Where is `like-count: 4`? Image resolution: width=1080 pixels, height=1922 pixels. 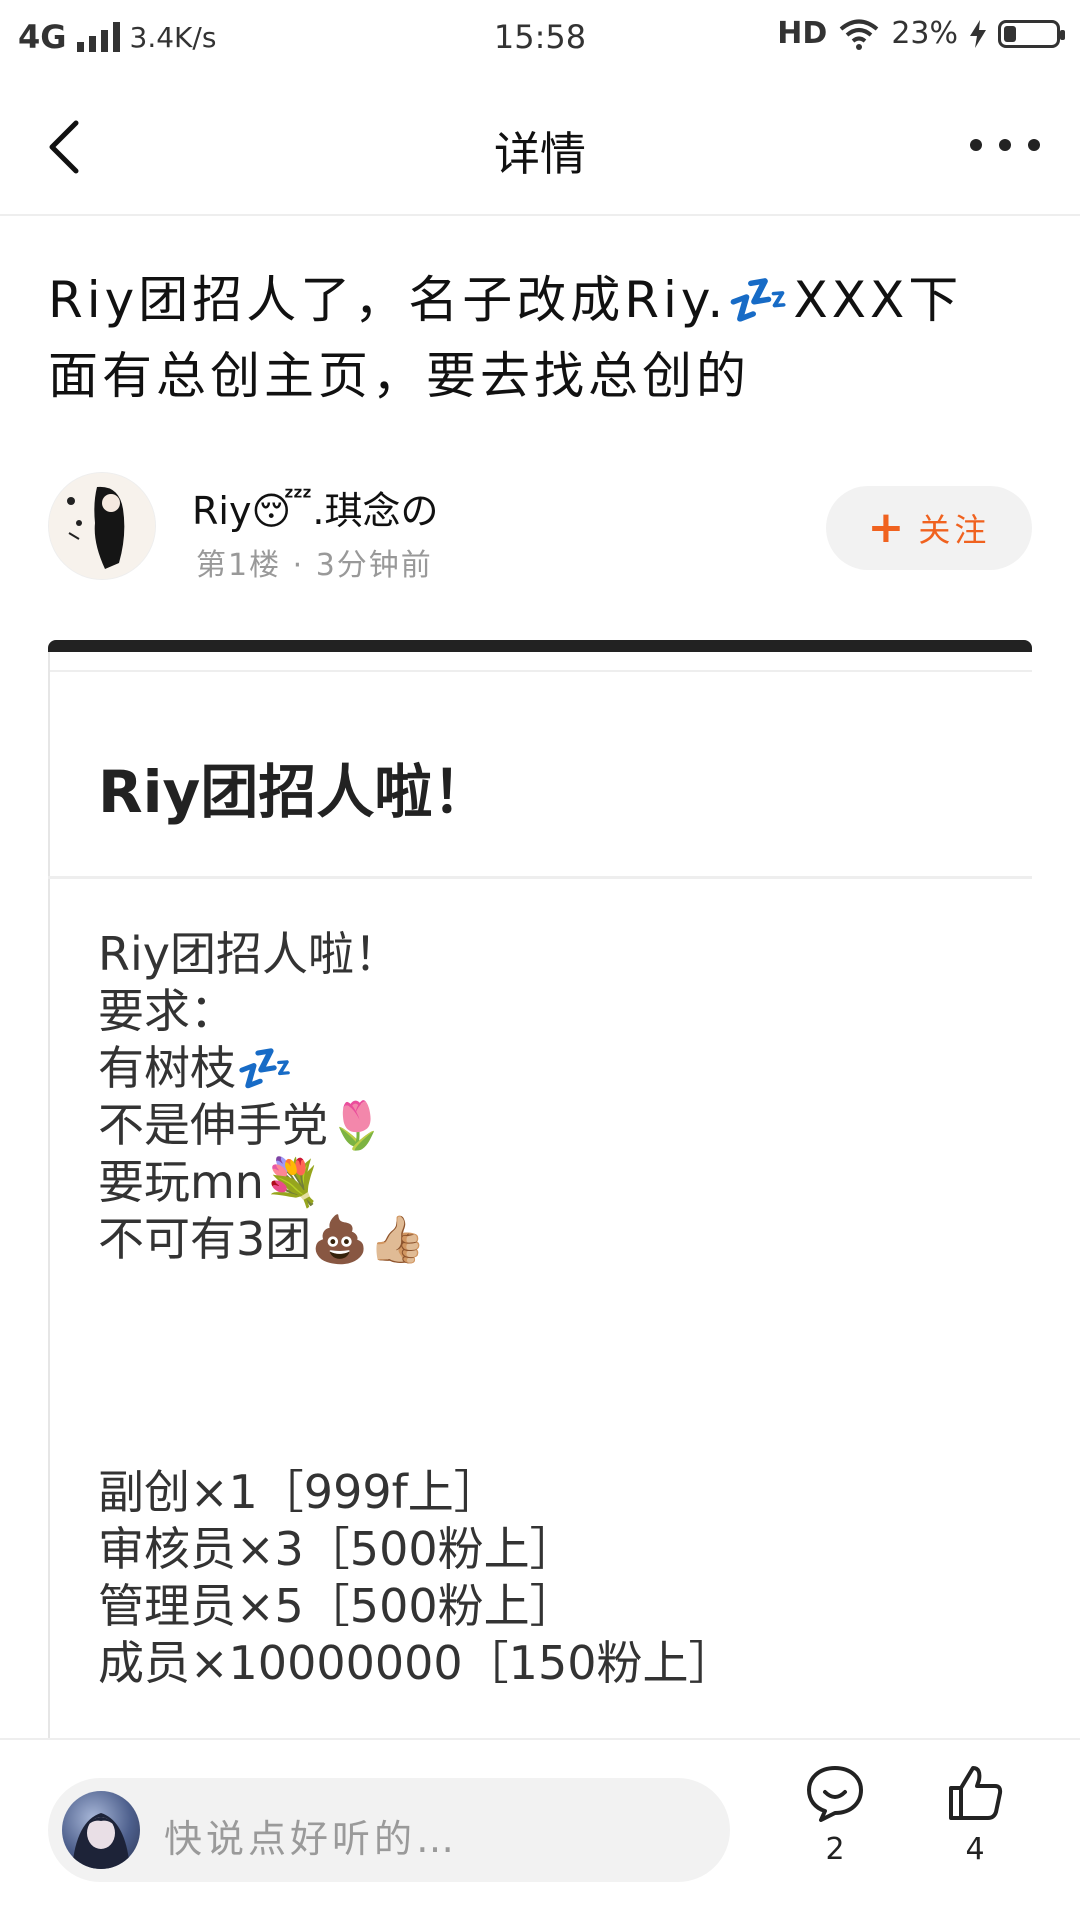 like-count: 4 is located at coordinates (975, 1849).